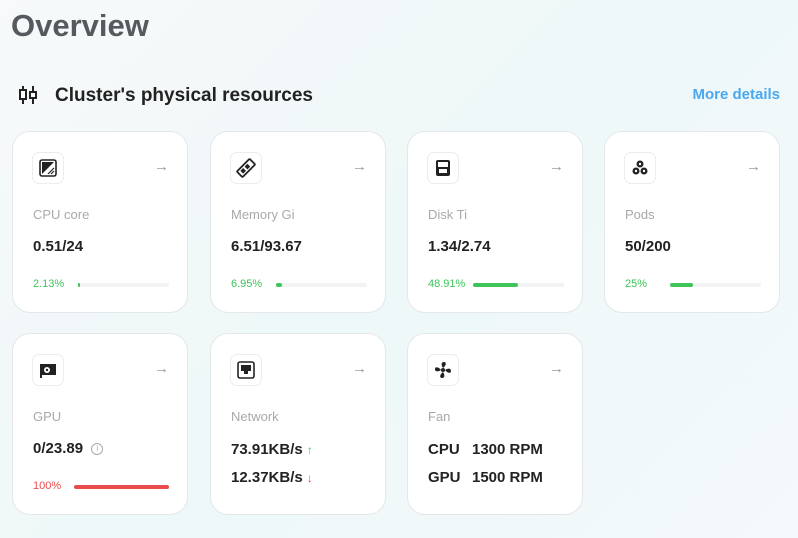  I want to click on resource-card: → Pods 50/200 25%, so click(692, 222).